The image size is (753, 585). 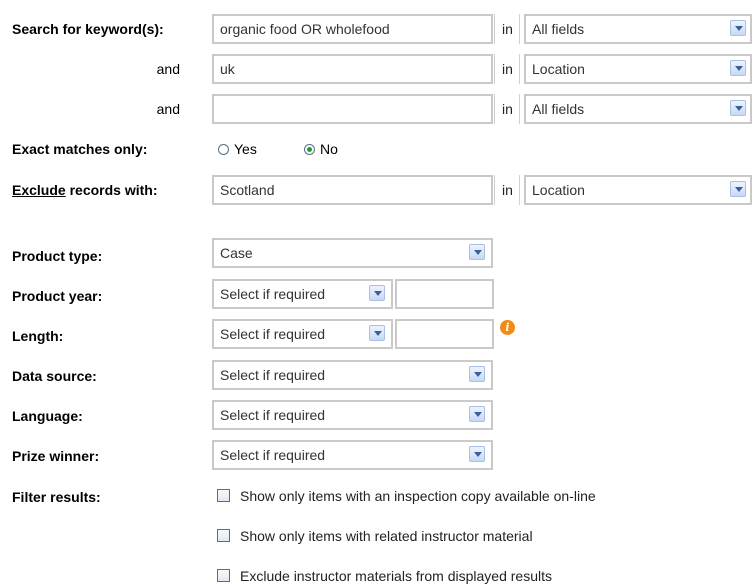 What do you see at coordinates (57, 256) in the screenshot?
I see `product-type-label: Product type:` at bounding box center [57, 256].